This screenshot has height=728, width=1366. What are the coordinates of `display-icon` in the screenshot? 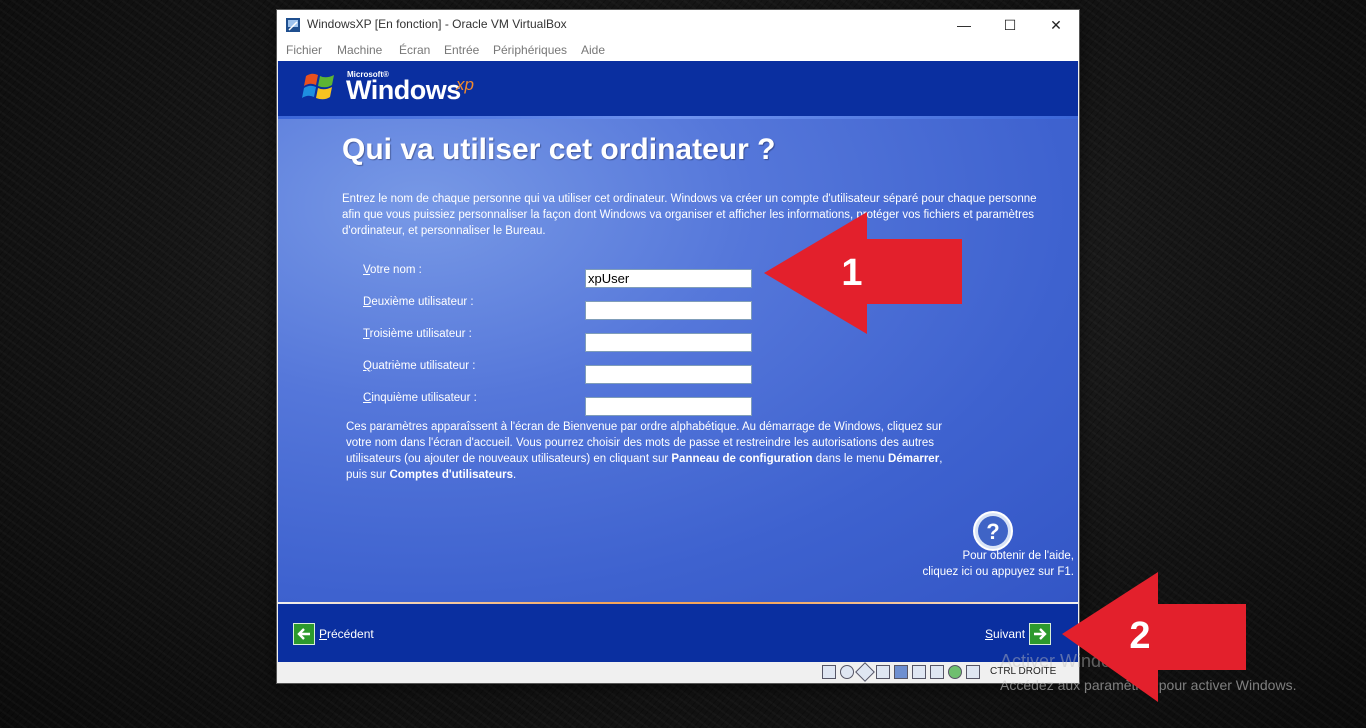 It's located at (901, 672).